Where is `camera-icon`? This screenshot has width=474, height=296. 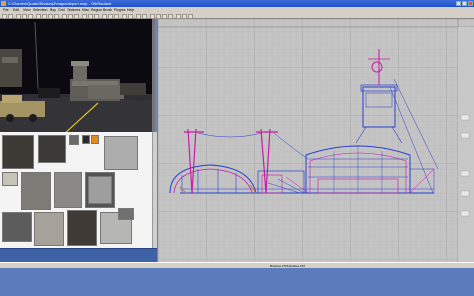
camera-icon is located at coordinates (76, 16).